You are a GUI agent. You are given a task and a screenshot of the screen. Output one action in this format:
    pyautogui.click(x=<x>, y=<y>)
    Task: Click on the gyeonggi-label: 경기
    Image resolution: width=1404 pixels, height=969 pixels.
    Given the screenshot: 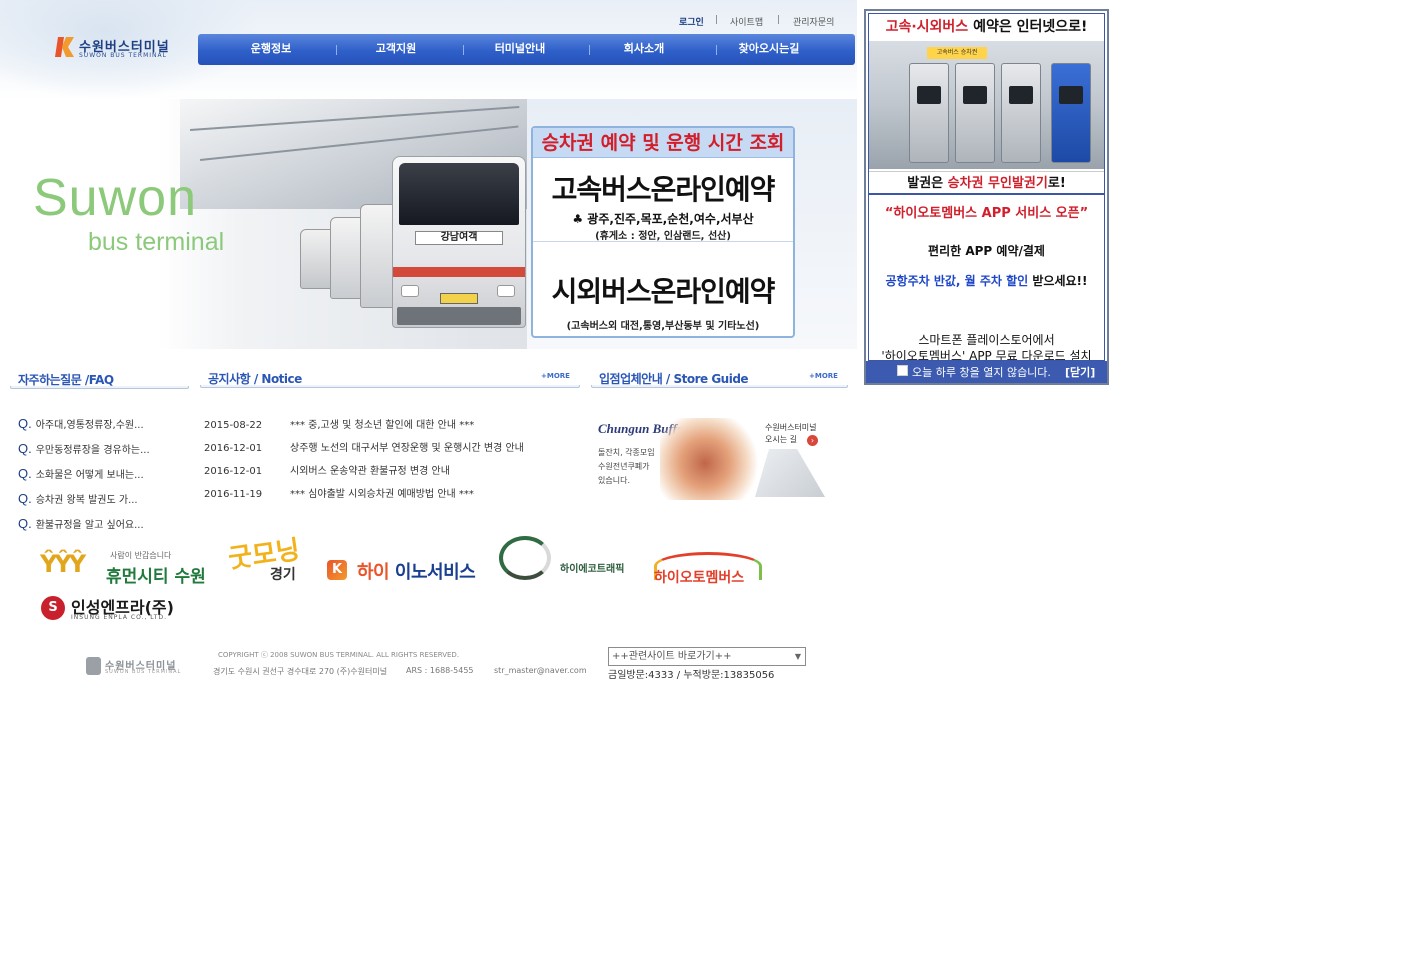 What is the action you would take?
    pyautogui.click(x=283, y=575)
    